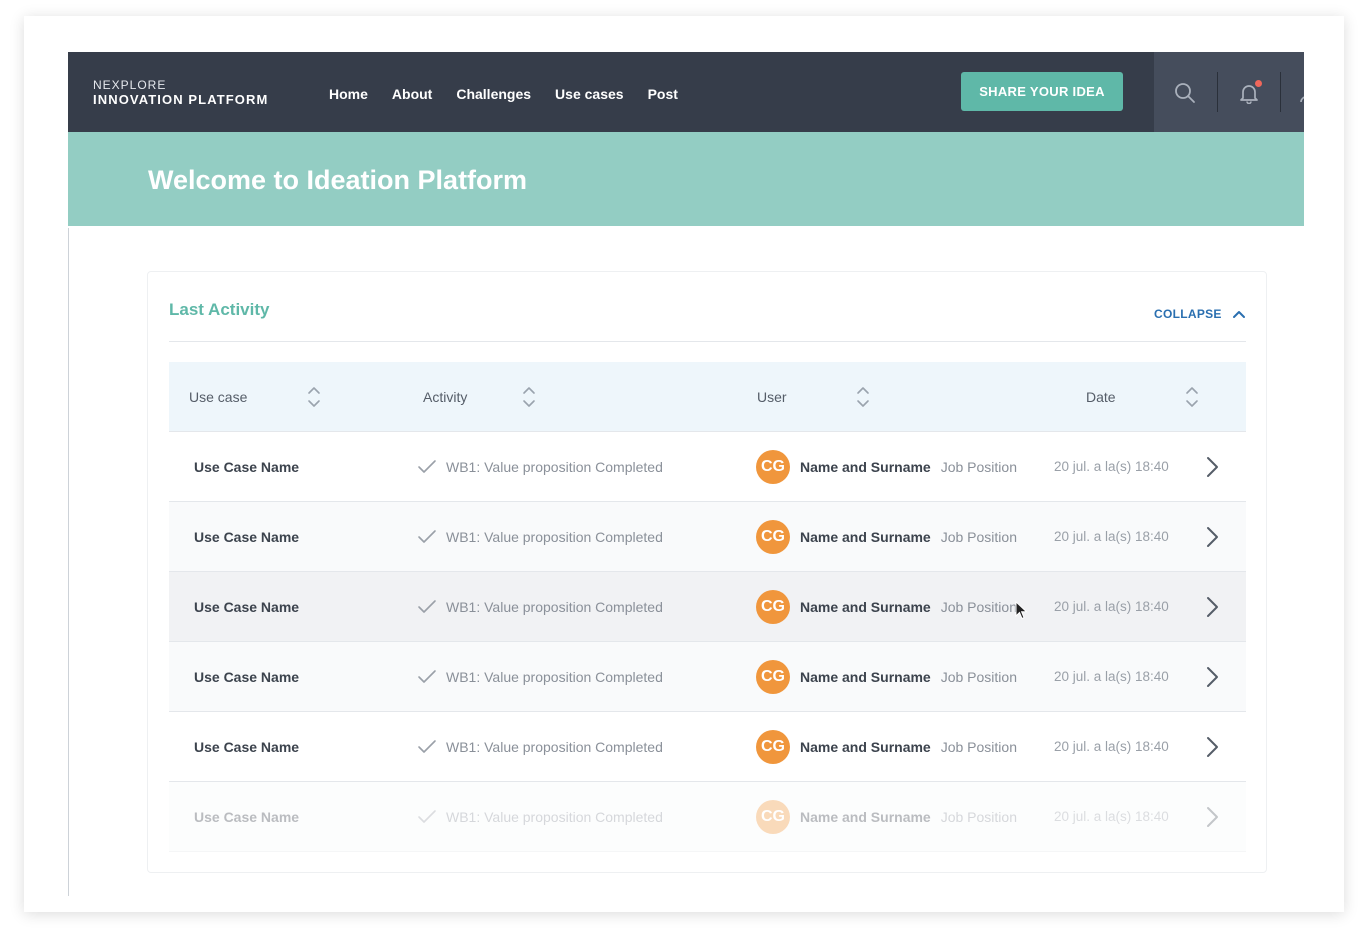 This screenshot has height=948, width=1368. What do you see at coordinates (1185, 93) in the screenshot?
I see `search-icon` at bounding box center [1185, 93].